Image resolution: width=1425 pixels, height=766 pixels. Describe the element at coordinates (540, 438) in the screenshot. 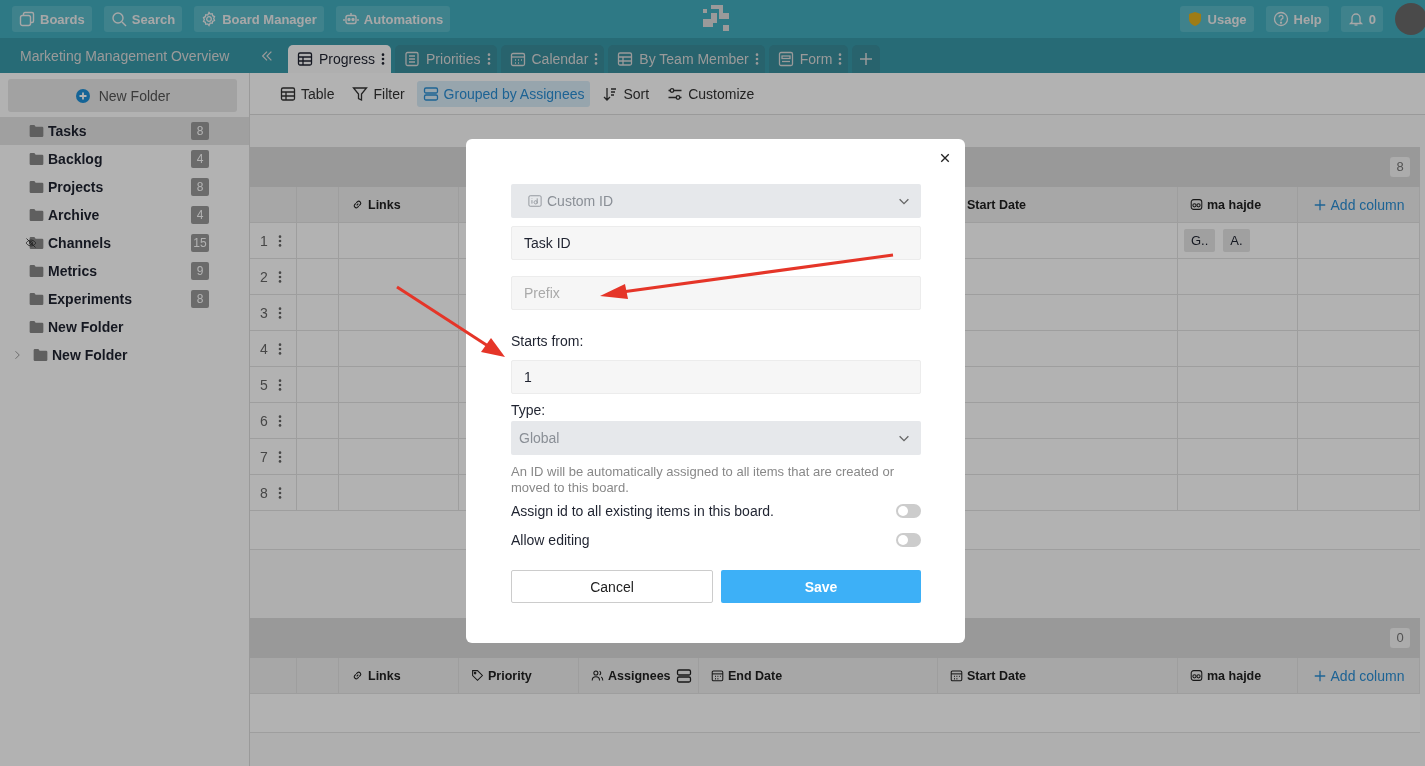

I see `select-value: Global` at that location.